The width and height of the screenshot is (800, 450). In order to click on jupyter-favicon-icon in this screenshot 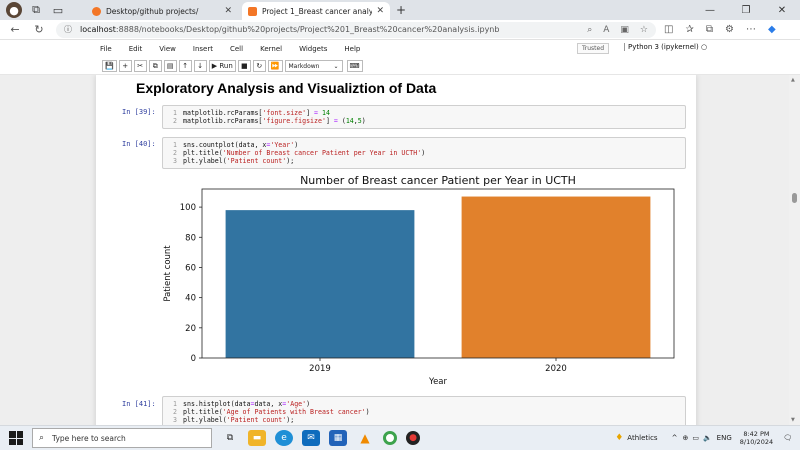, I will do `click(96, 11)`.